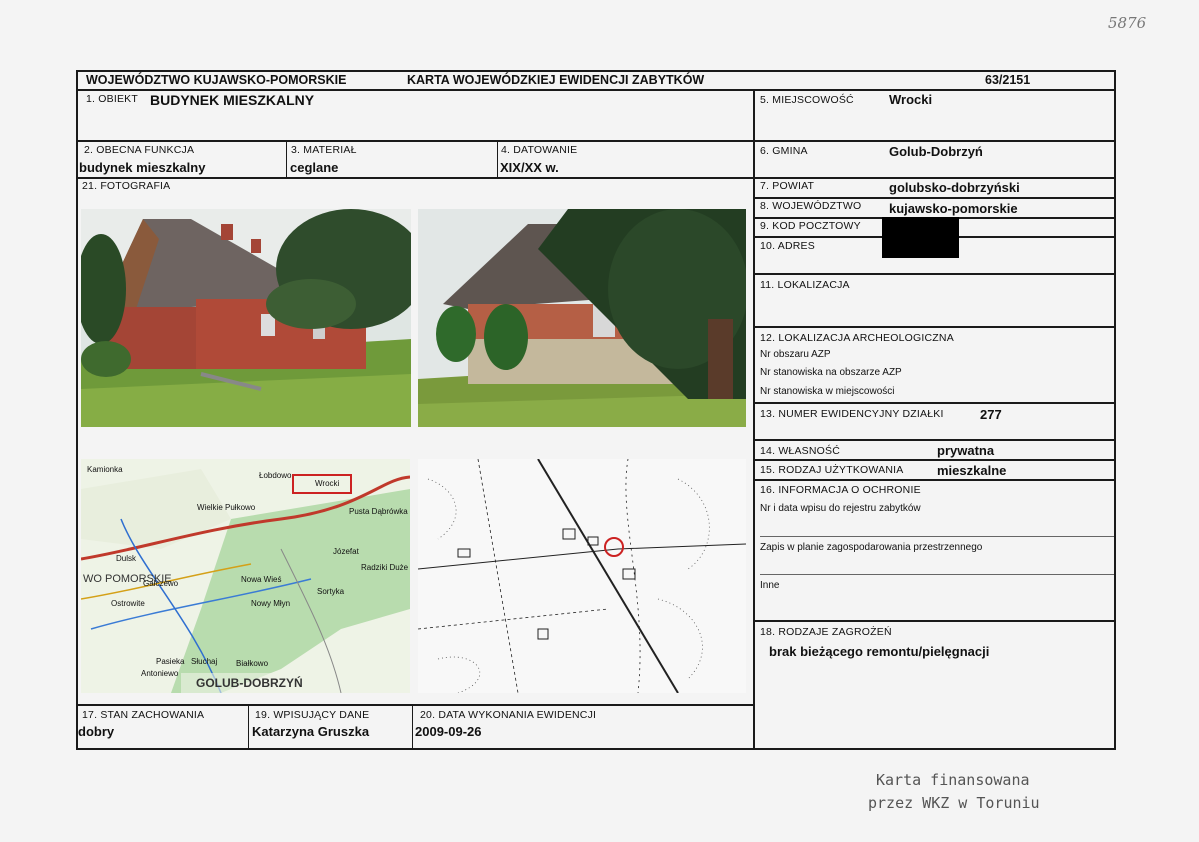 This screenshot has width=1199, height=842. What do you see at coordinates (840, 508) in the screenshot?
I see `field-16-registry: Nr i data wpisu do rejestru zabytków` at bounding box center [840, 508].